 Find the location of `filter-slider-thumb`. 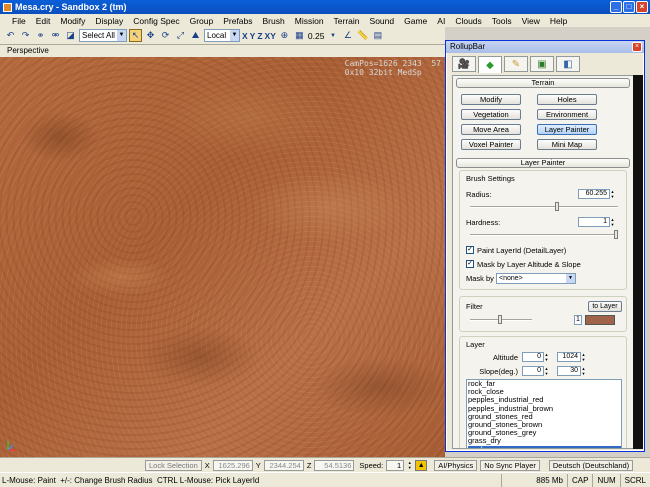

filter-slider-thumb is located at coordinates (500, 319).